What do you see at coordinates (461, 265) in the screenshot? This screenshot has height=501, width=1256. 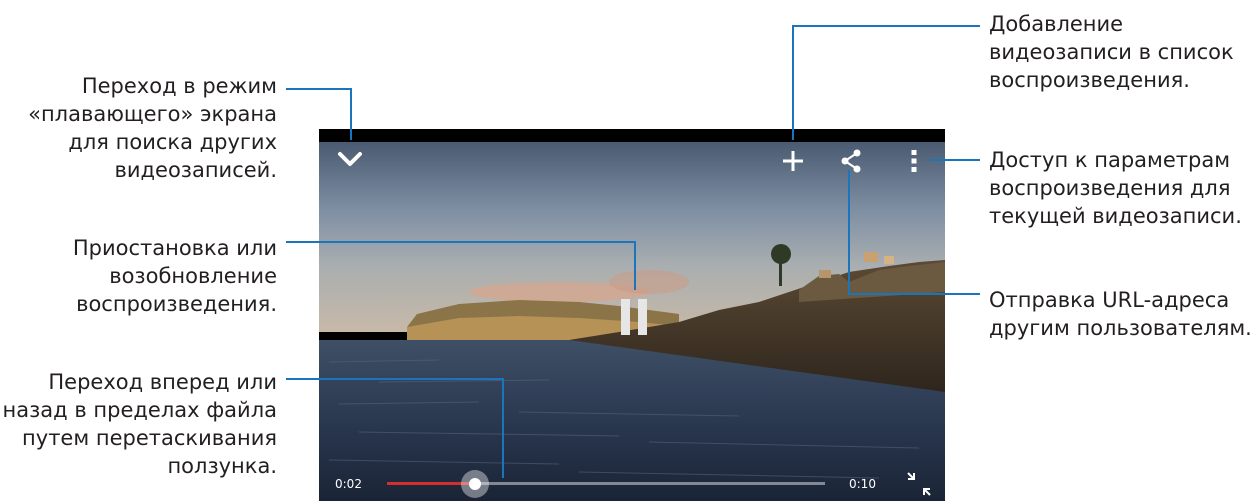 I see `callout-line-pause-resume` at bounding box center [461, 265].